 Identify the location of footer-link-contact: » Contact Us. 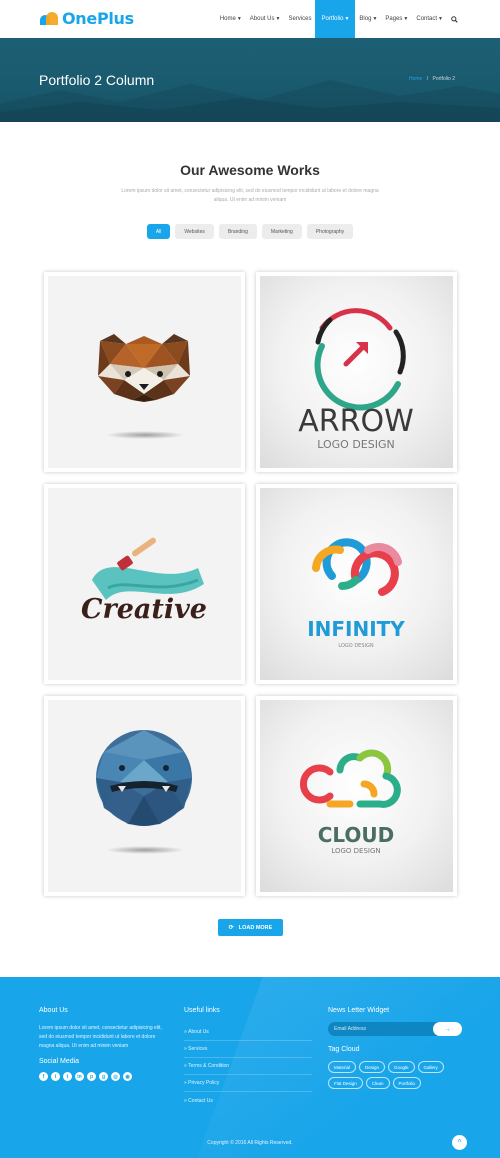
(248, 1100).